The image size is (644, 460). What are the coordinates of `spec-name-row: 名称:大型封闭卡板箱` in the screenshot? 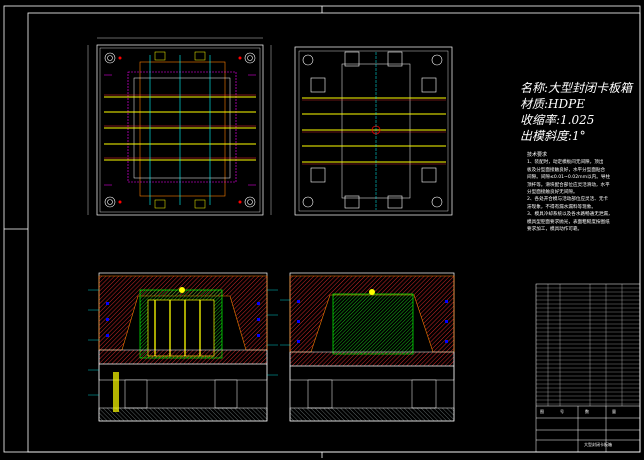 It's located at (576, 88).